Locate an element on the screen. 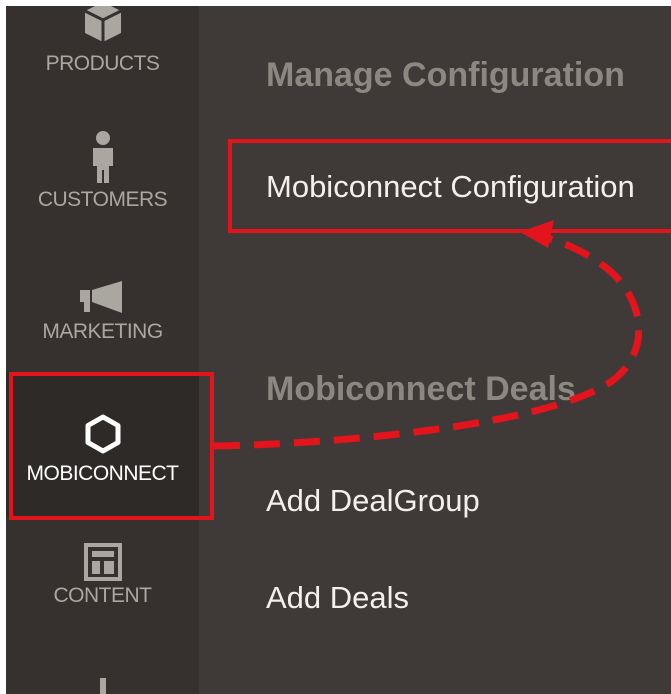 The height and width of the screenshot is (694, 671). person-icon is located at coordinates (102, 157).